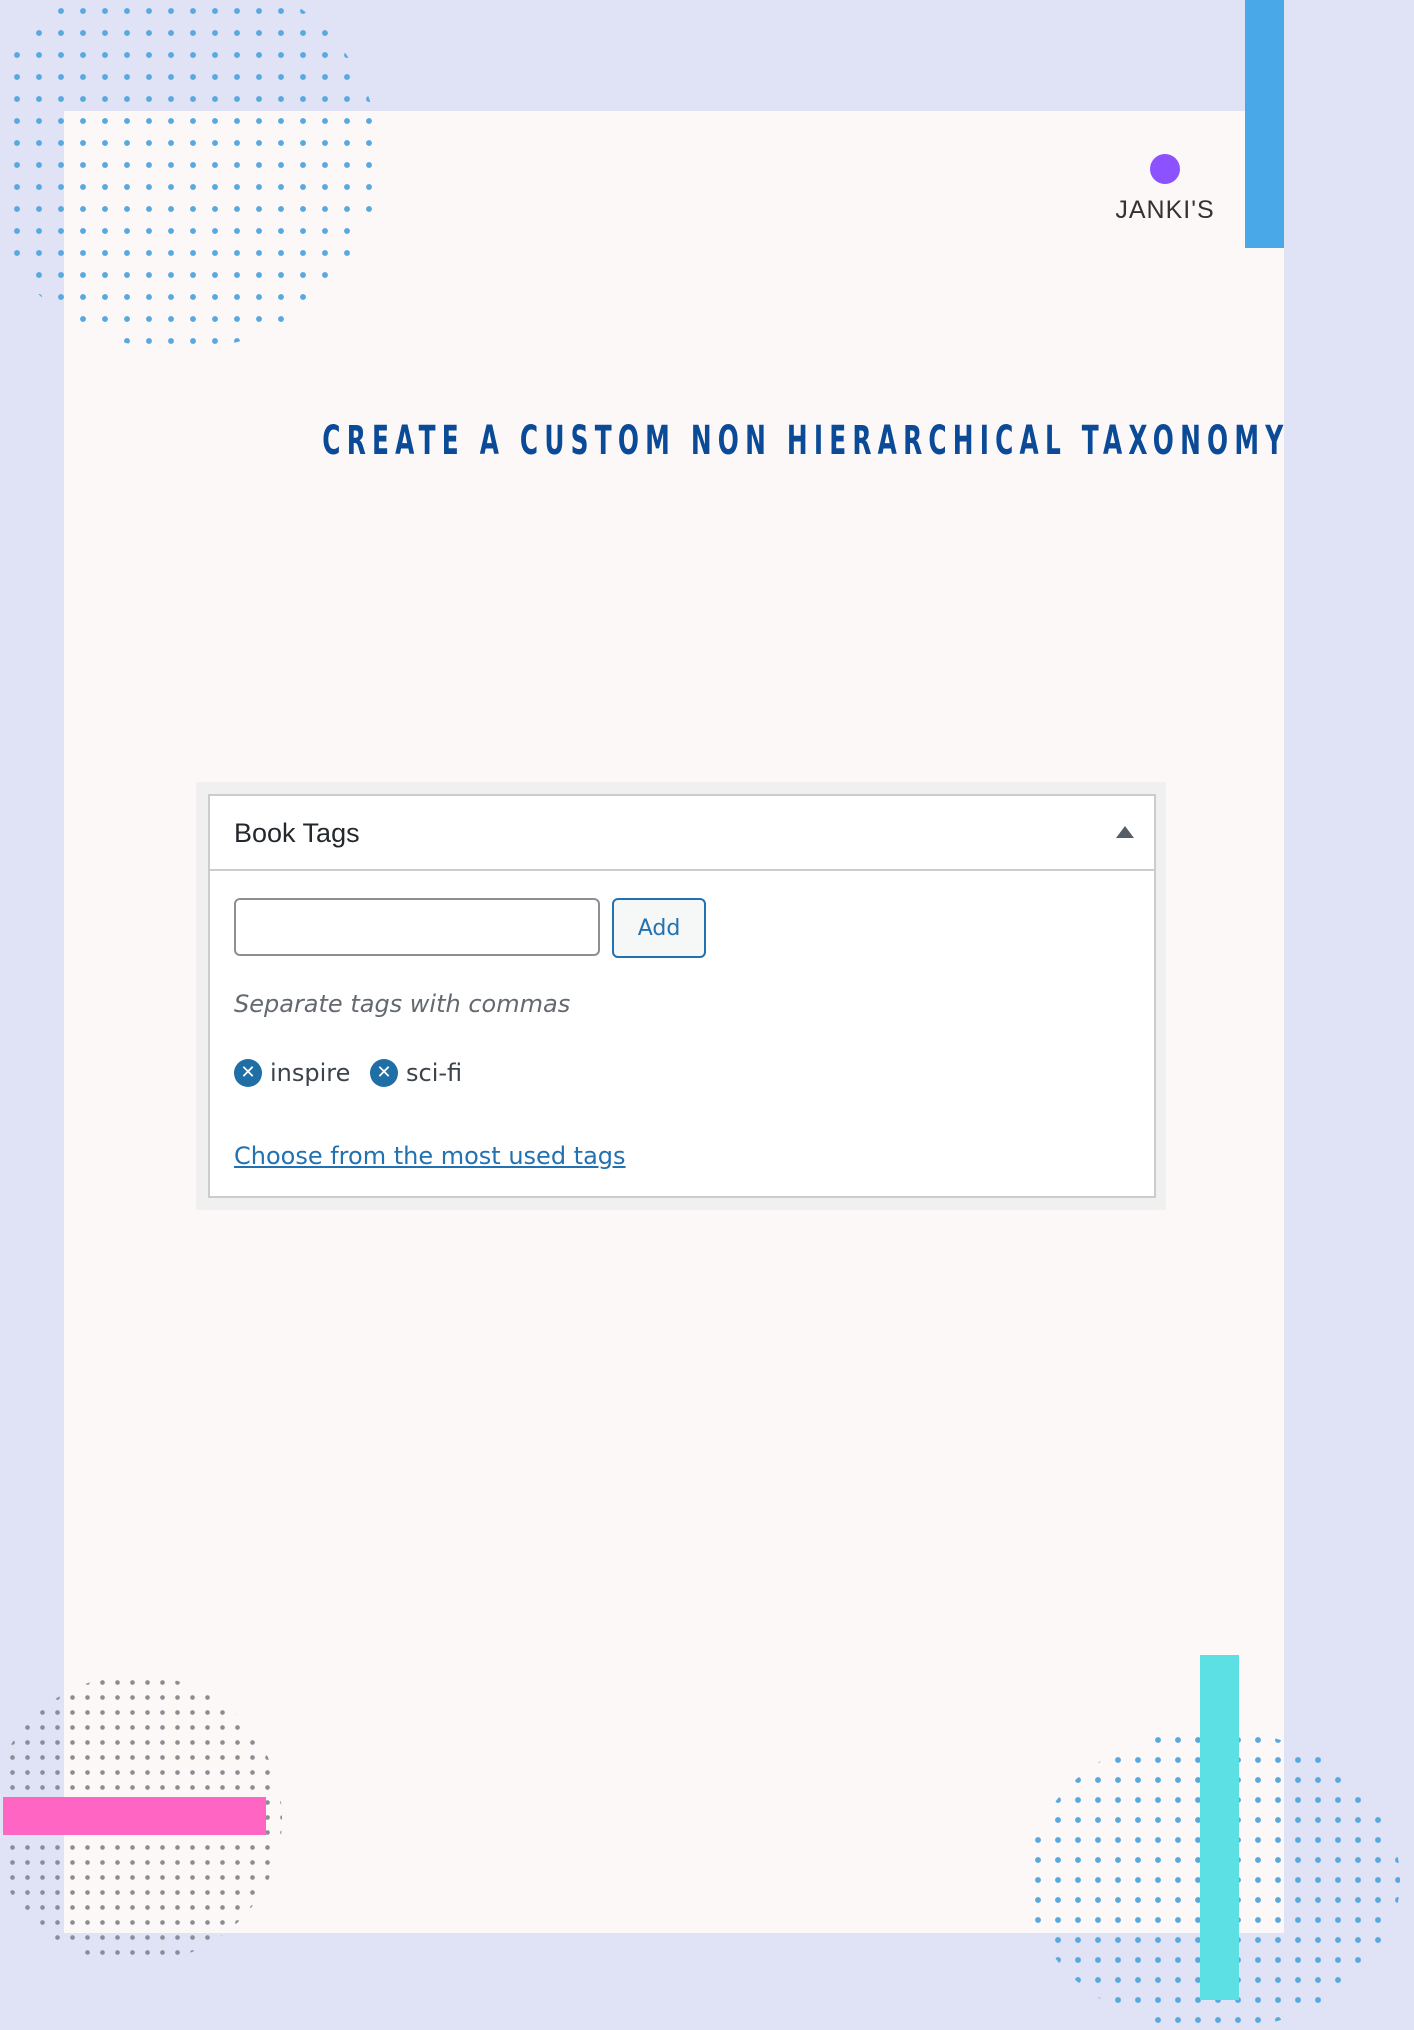 The image size is (1414, 2030). What do you see at coordinates (417, 927) in the screenshot?
I see `new-tag-input` at bounding box center [417, 927].